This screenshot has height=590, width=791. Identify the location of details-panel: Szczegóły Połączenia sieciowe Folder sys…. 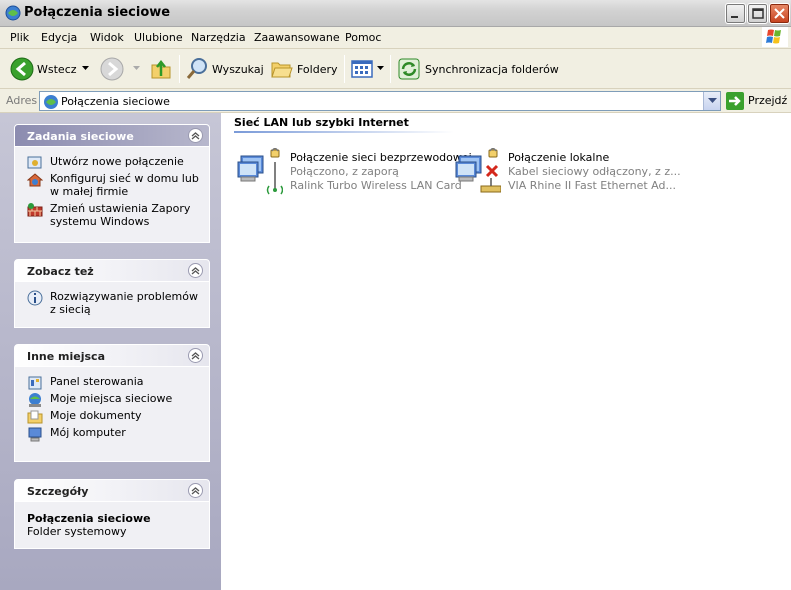
(112, 514).